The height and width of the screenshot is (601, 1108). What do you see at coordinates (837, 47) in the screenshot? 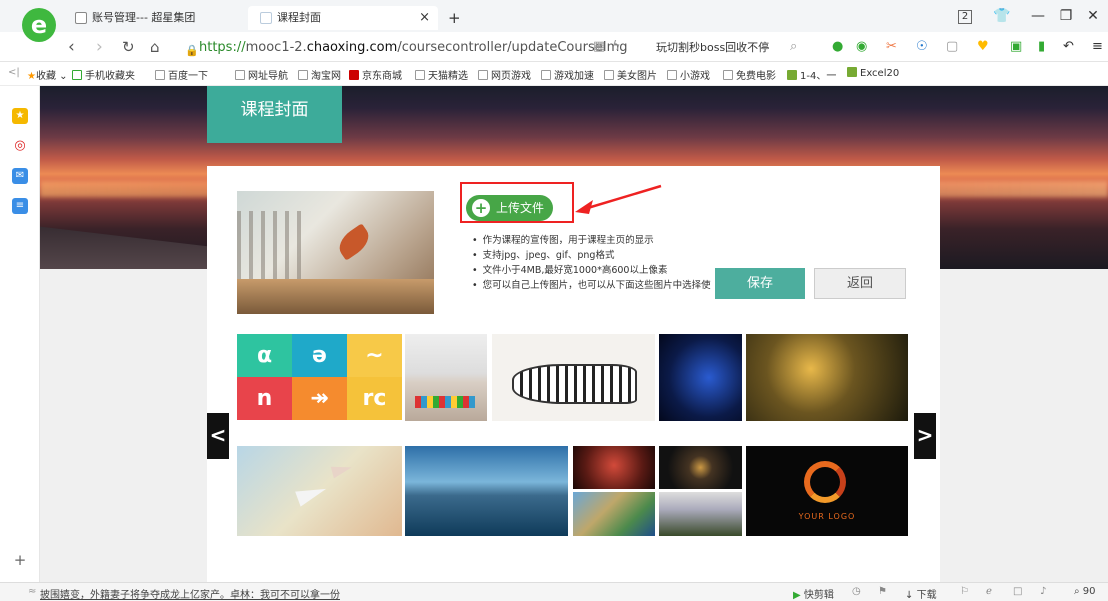
I see `extension-green-icon: ●` at bounding box center [837, 47].